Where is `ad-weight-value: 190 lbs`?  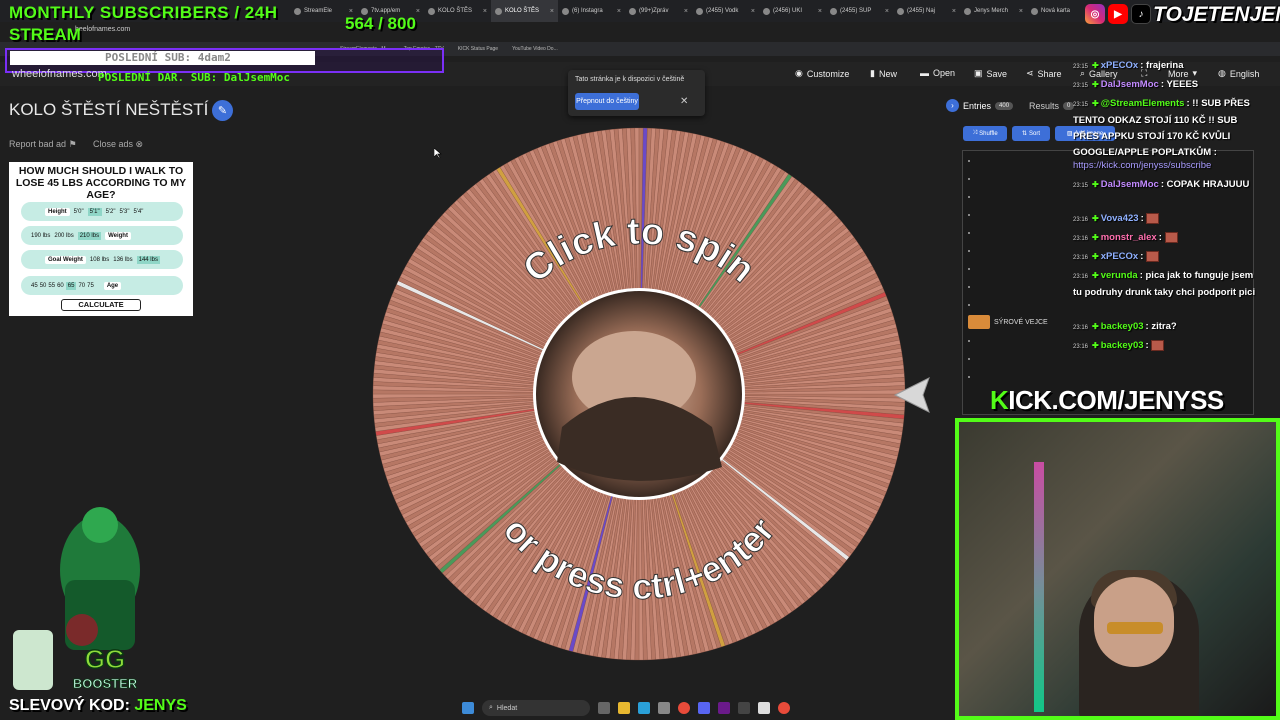
ad-weight-value: 190 lbs is located at coordinates (41, 235).